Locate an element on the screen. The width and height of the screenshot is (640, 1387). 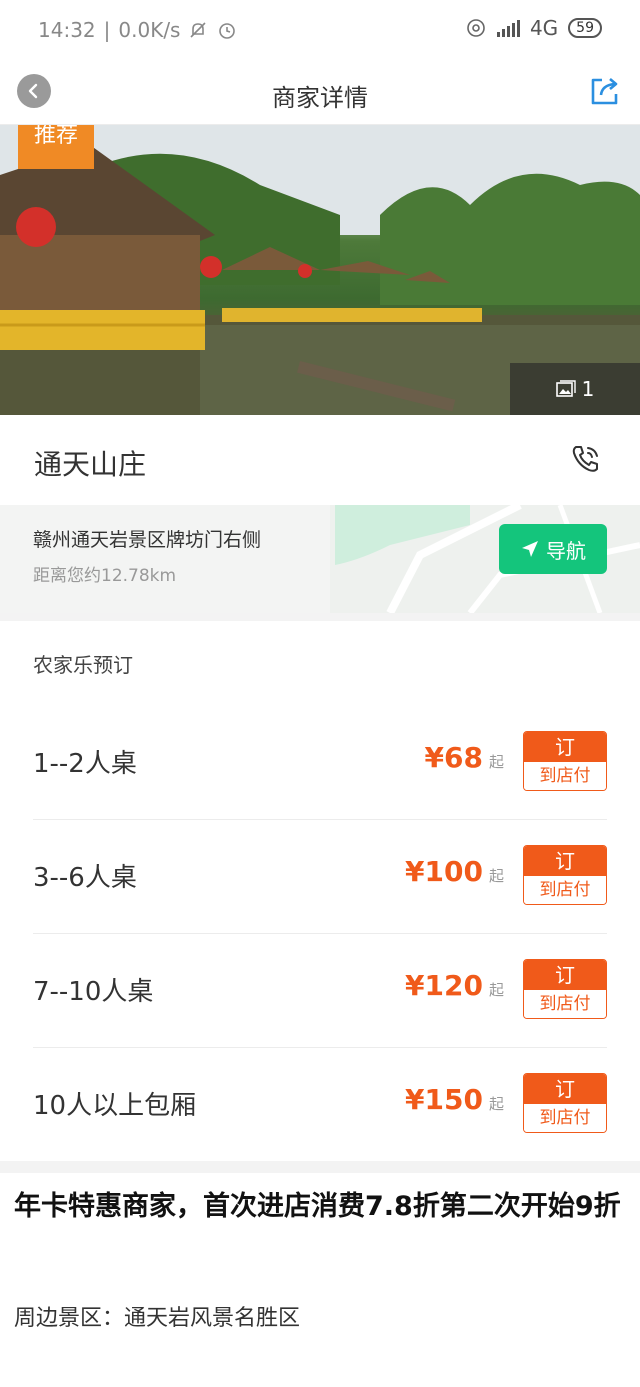
nearby-attractions: 周边景区：通天岩风景名胜区 is located at coordinates (157, 1318).